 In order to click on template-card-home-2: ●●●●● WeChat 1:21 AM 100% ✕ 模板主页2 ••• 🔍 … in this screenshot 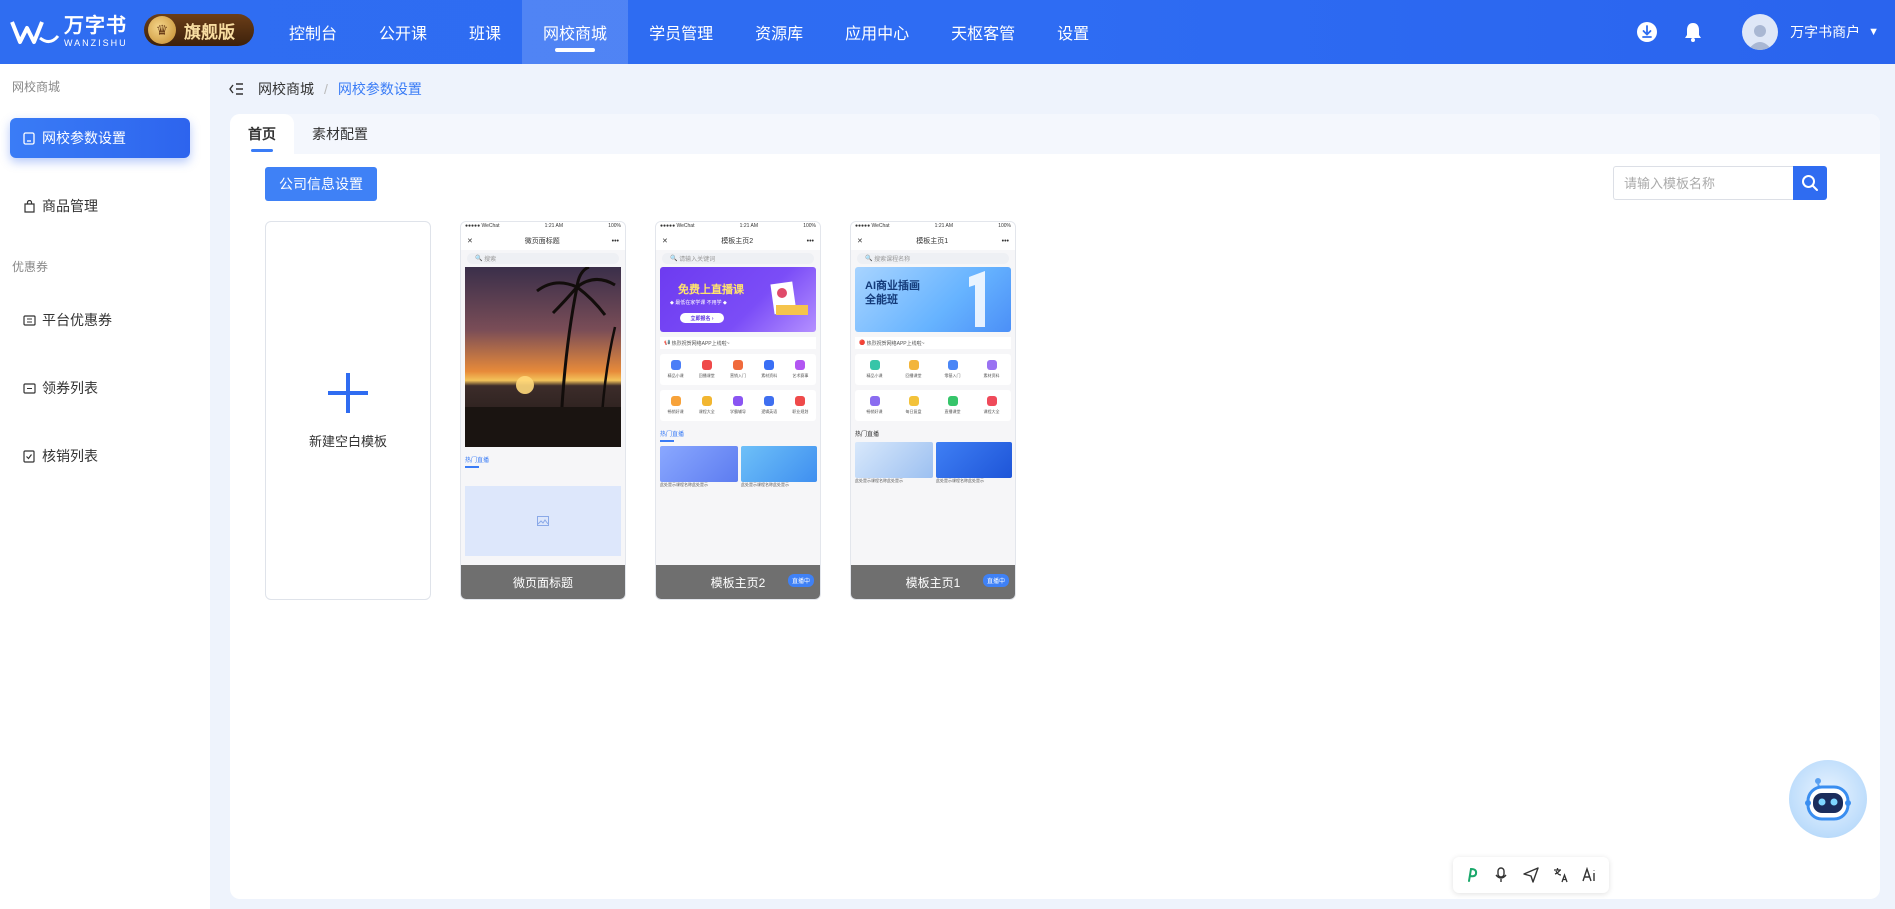, I will do `click(738, 410)`.